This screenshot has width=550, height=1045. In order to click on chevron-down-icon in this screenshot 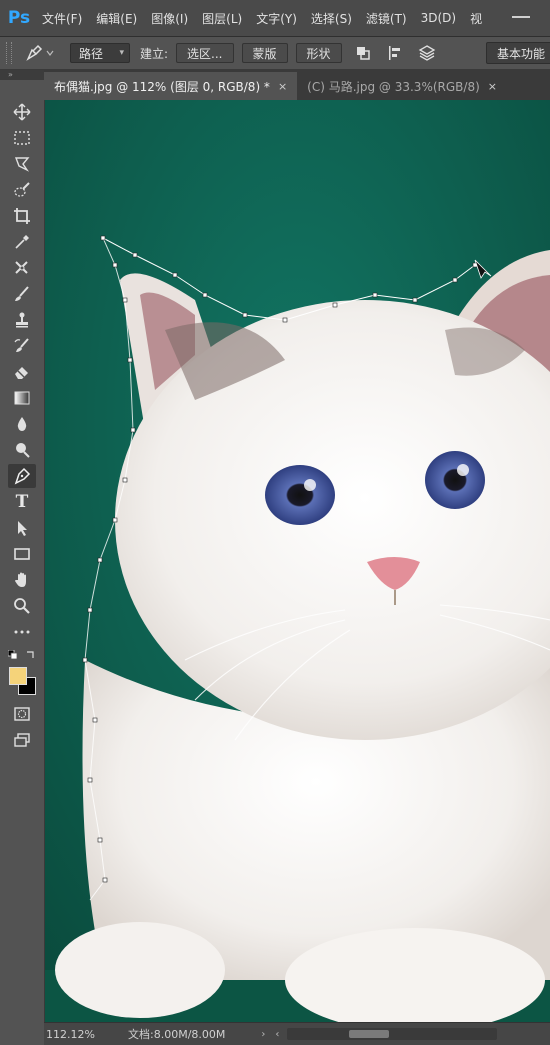, I will do `click(50, 53)`.